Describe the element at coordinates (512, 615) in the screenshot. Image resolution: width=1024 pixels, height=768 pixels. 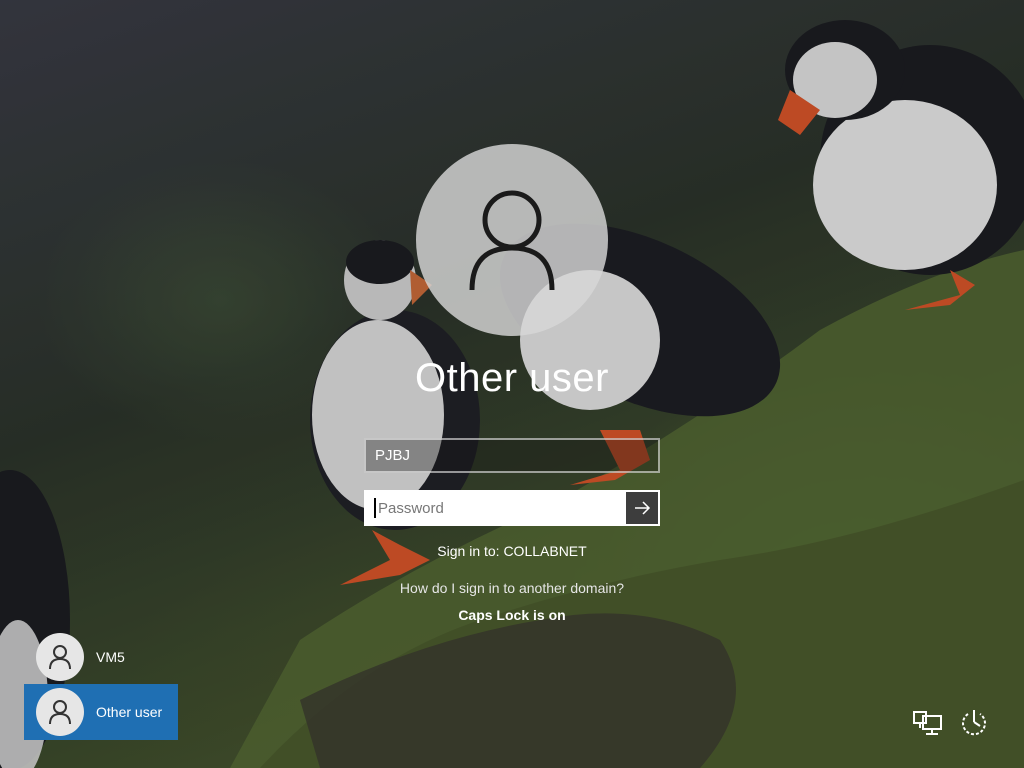
I see `caps-lock-warning: Caps Lock is on` at that location.